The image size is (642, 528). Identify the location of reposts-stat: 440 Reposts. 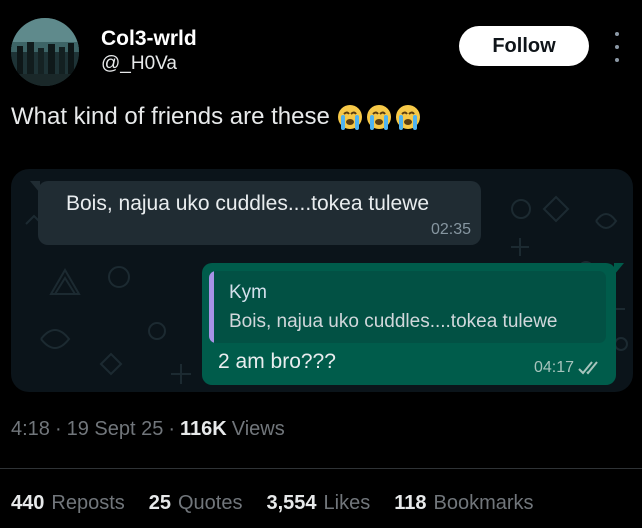
(68, 503).